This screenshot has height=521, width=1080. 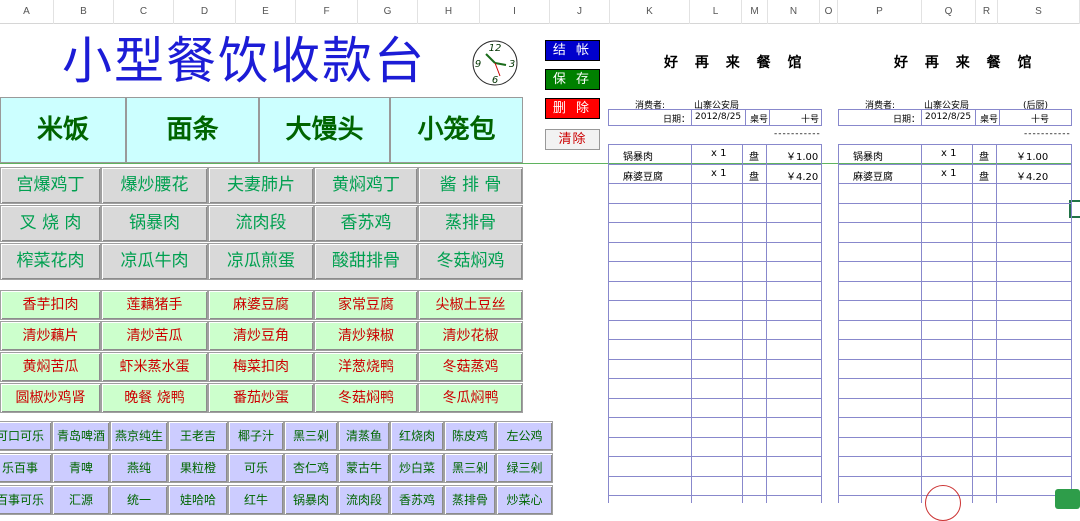 What do you see at coordinates (470, 223) in the screenshot?
I see `dish-button: 蒸排骨` at bounding box center [470, 223].